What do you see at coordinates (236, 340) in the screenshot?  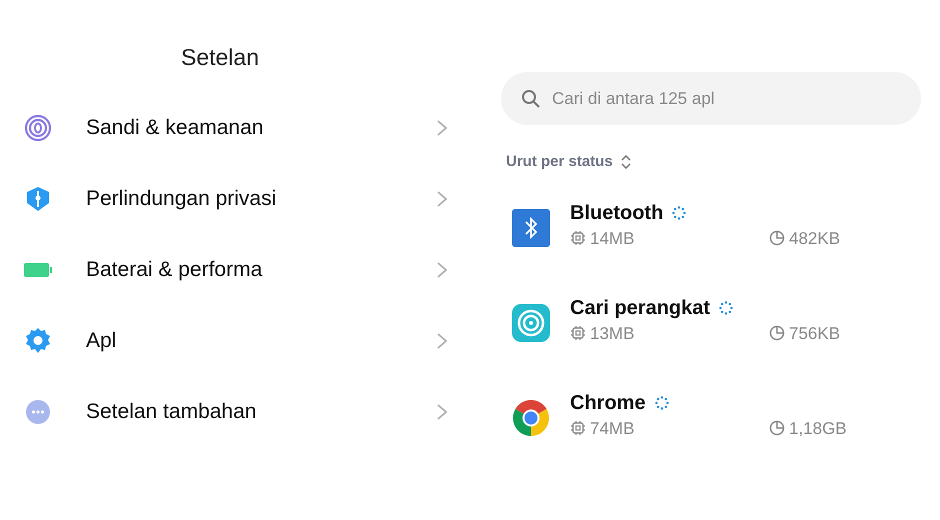 I see `settings-item: Apl` at bounding box center [236, 340].